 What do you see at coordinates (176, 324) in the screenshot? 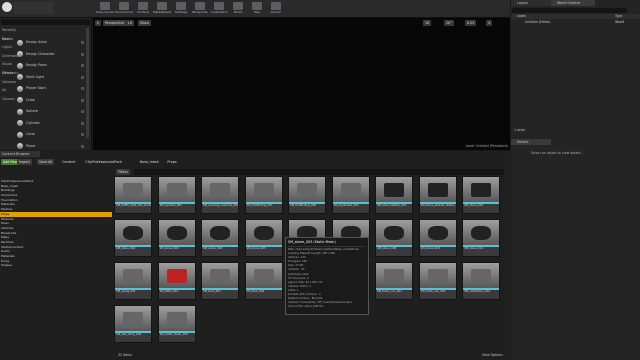
I see `asset-tile: SM_water_tower_001` at bounding box center [176, 324].